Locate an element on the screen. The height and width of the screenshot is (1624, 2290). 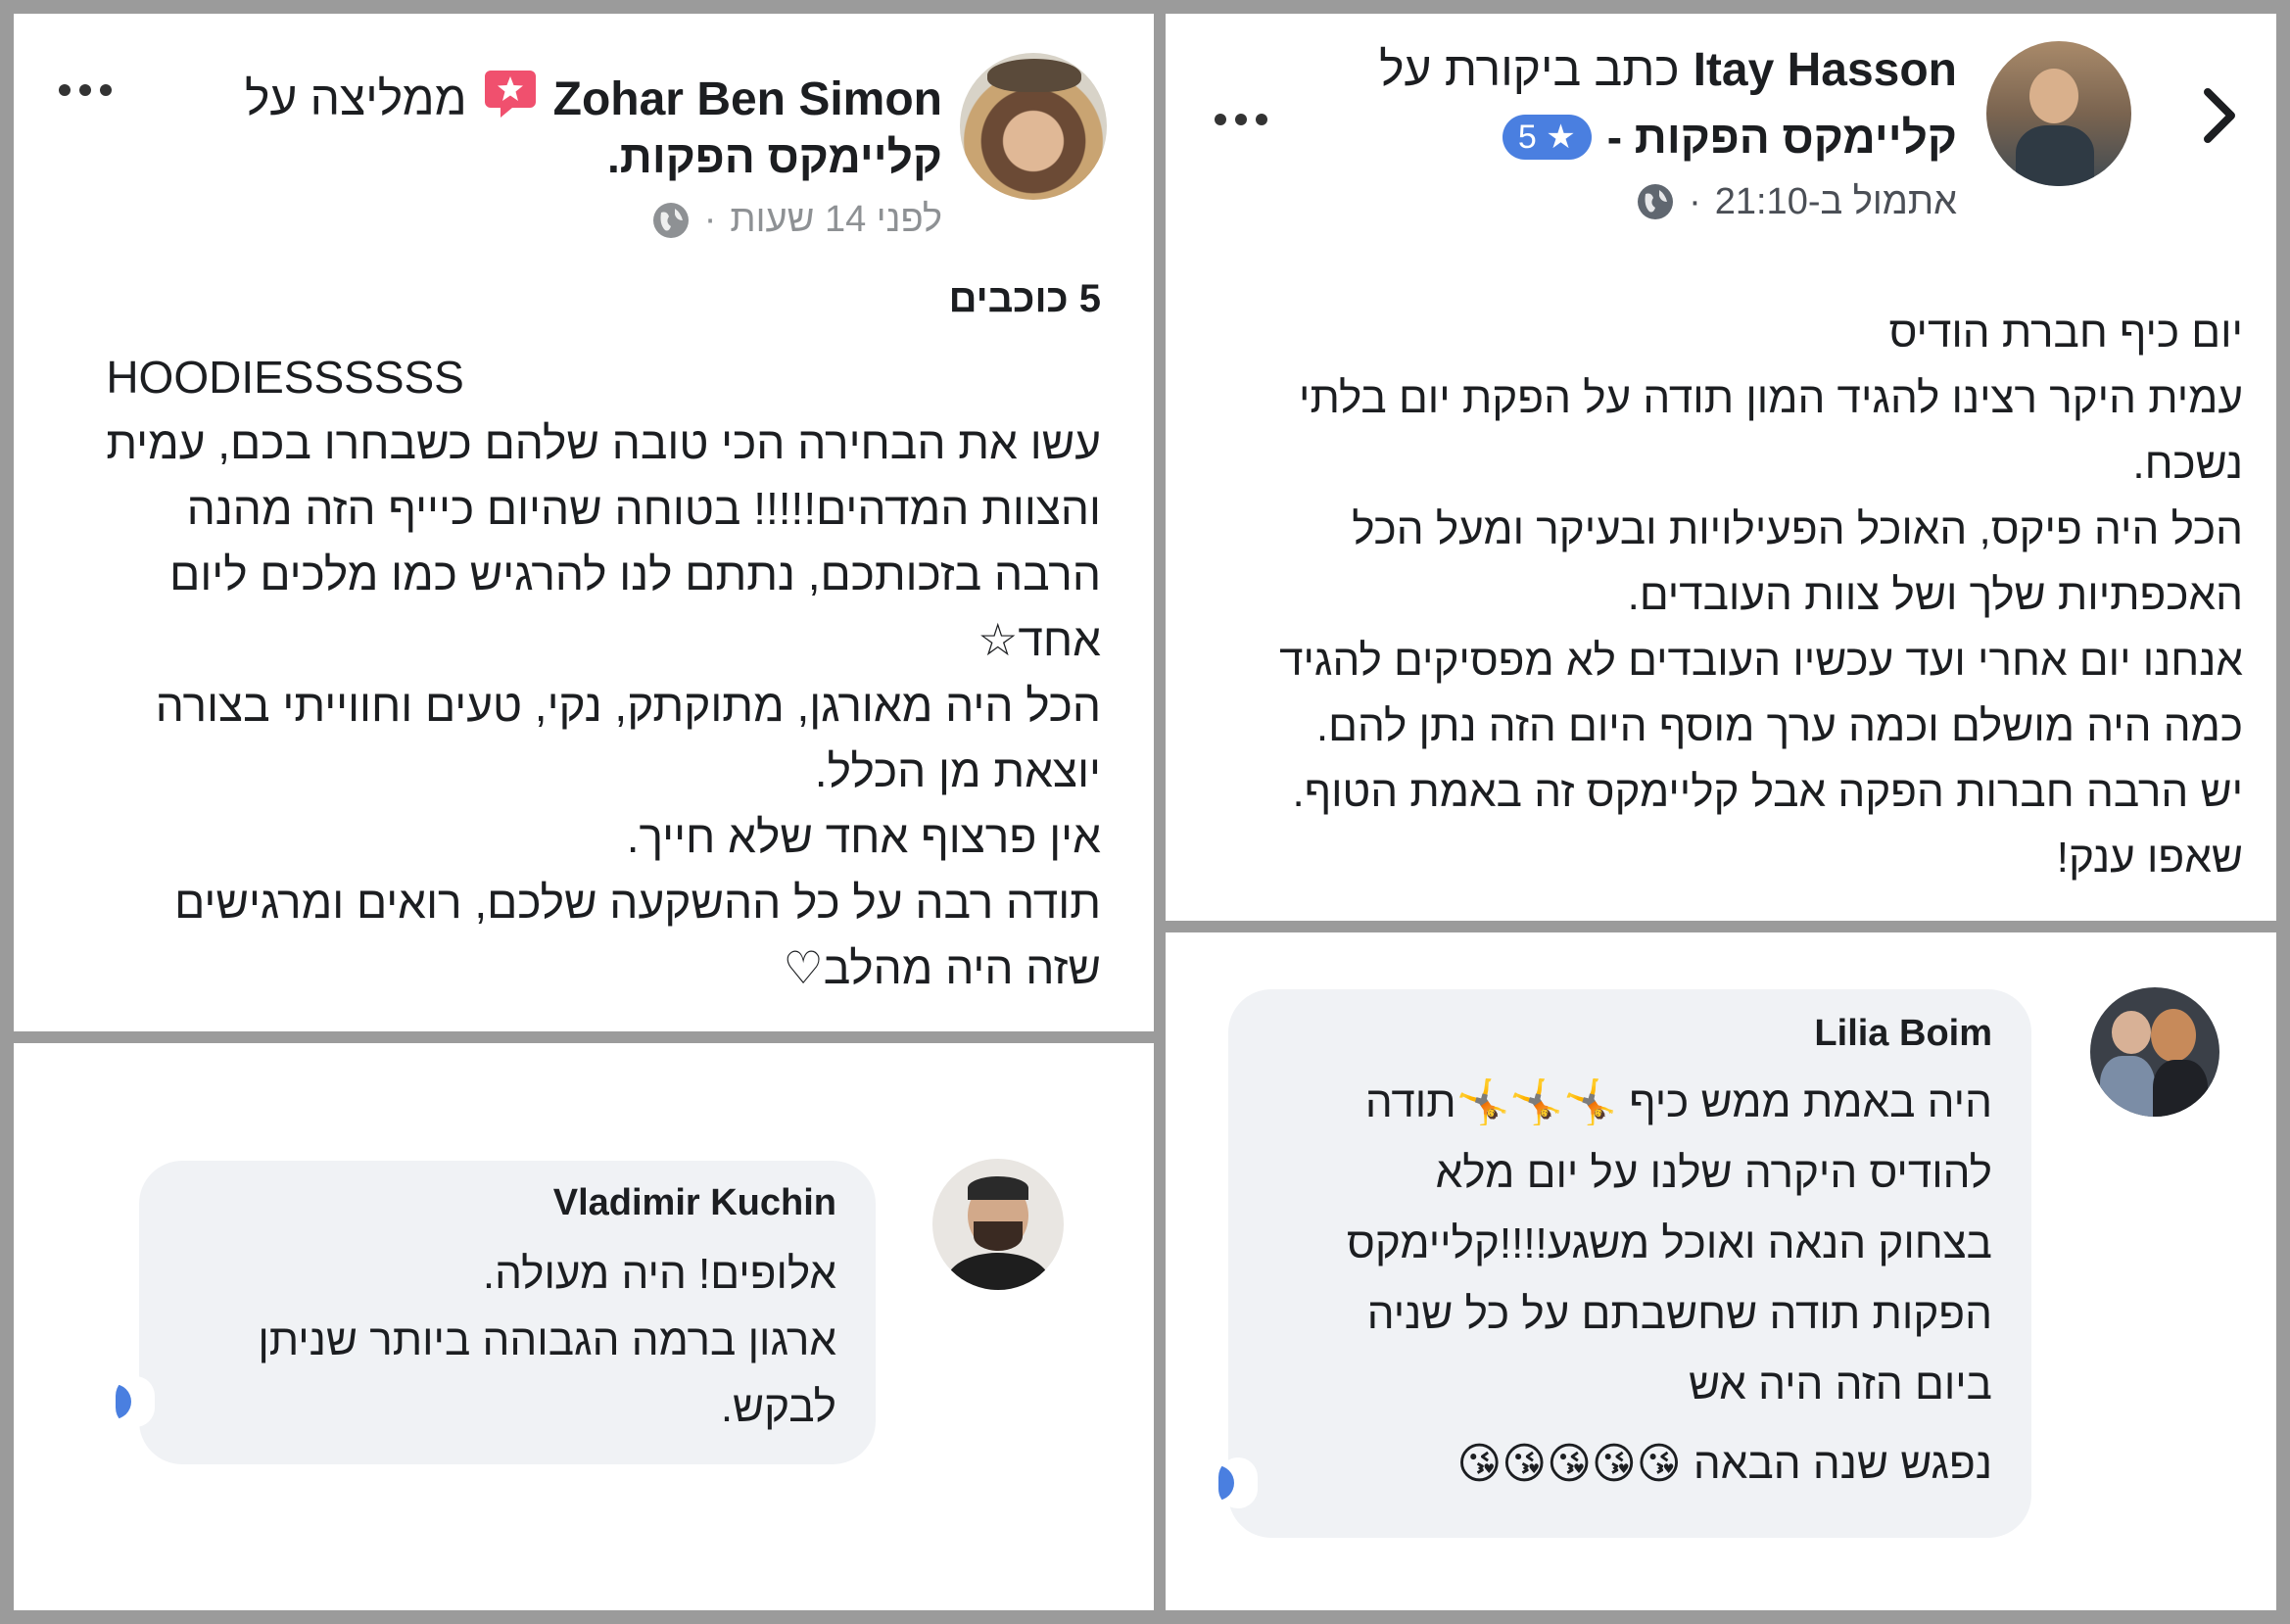
body-line: נשכח. is located at coordinates (2188, 464).